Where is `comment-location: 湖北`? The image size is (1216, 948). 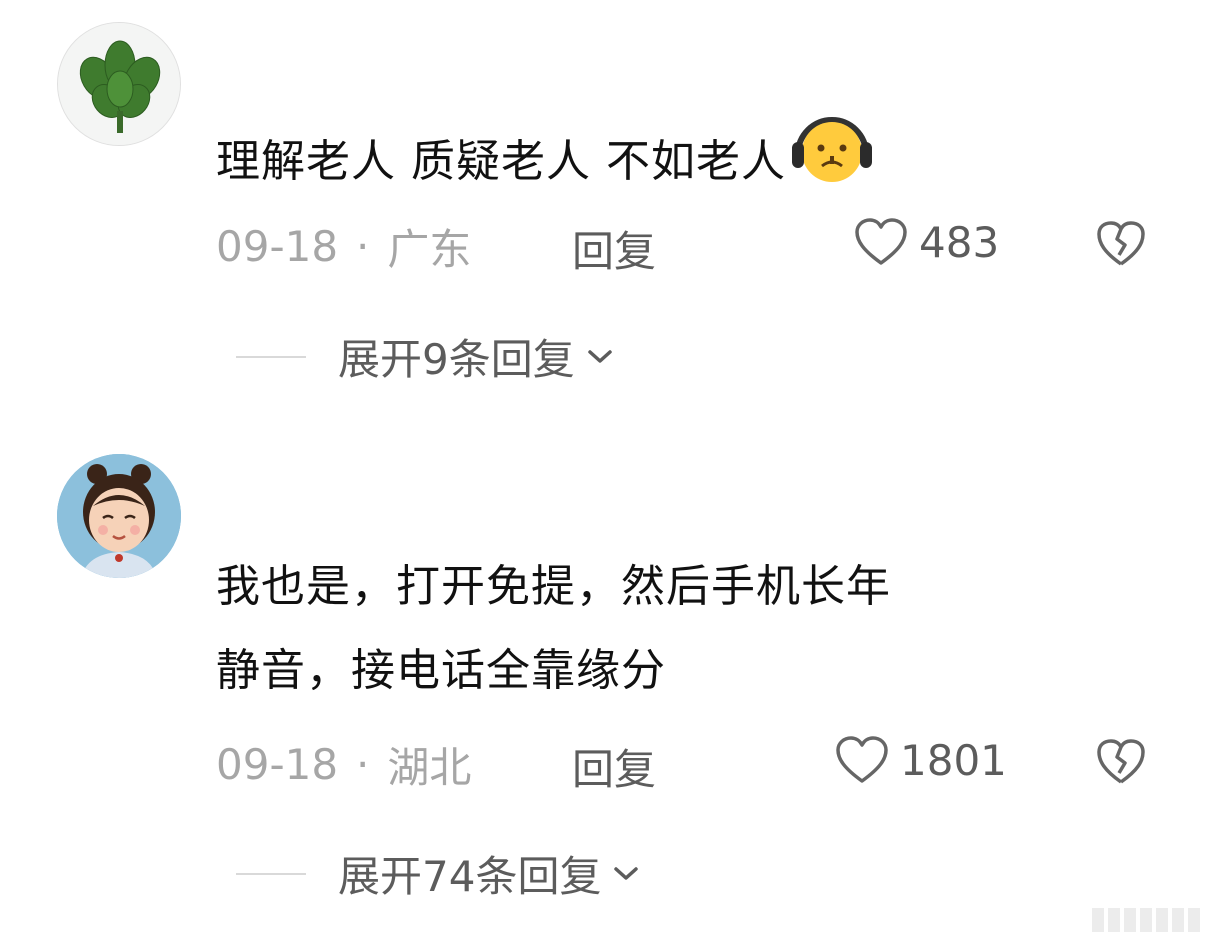 comment-location: 湖北 is located at coordinates (429, 767).